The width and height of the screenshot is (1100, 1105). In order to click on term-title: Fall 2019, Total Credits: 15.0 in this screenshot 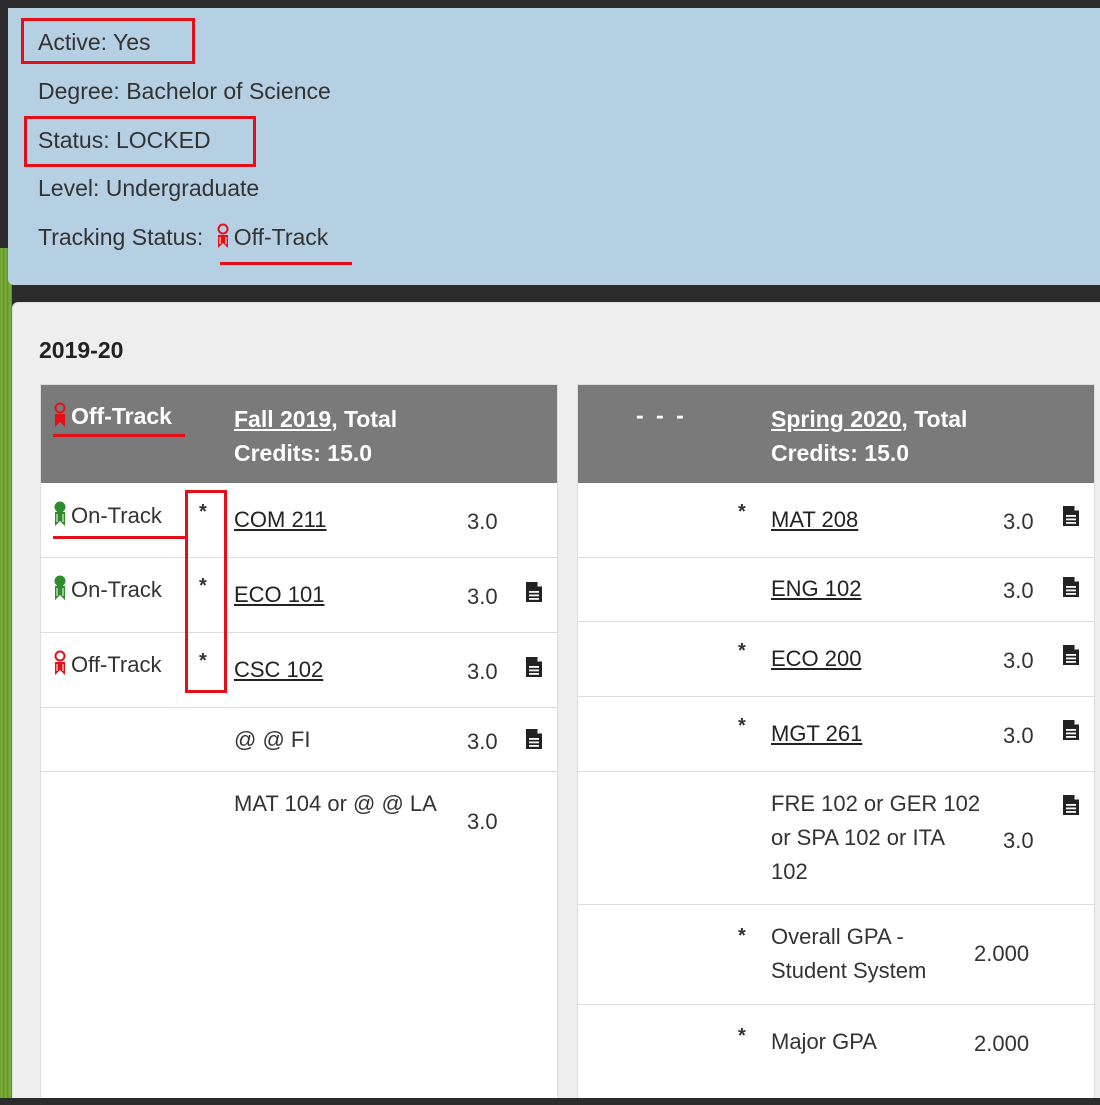, I will do `click(364, 436)`.